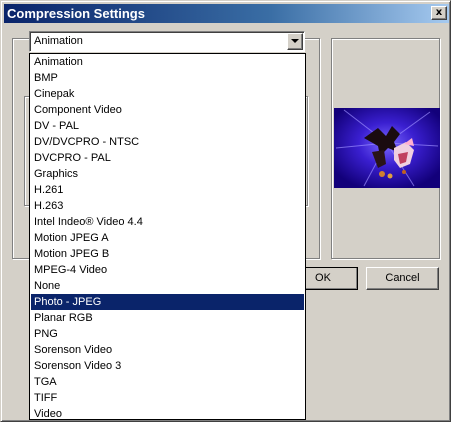 The width and height of the screenshot is (451, 422). Describe the element at coordinates (167, 302) in the screenshot. I see `dropdown-option: Photo - JPEG` at that location.